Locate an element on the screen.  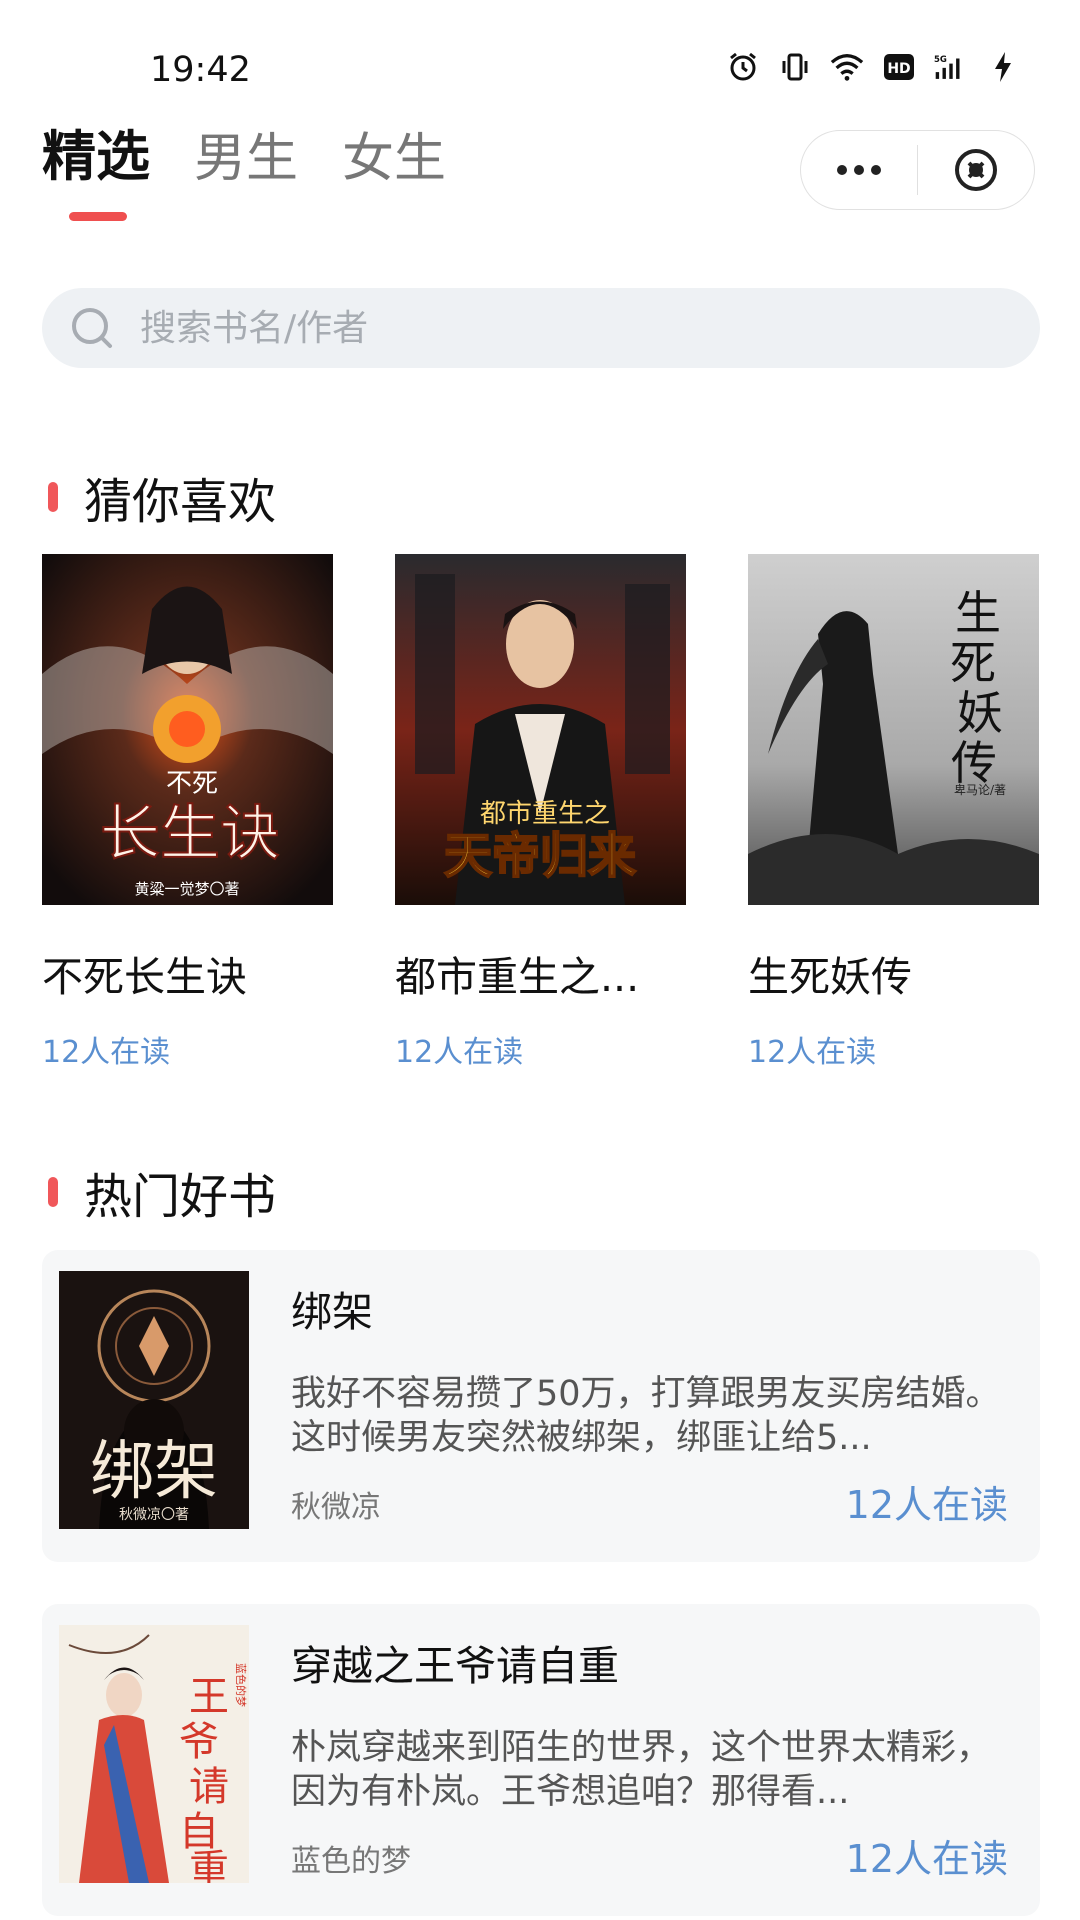
svg-text: 请 is located at coordinates (209, 1787).